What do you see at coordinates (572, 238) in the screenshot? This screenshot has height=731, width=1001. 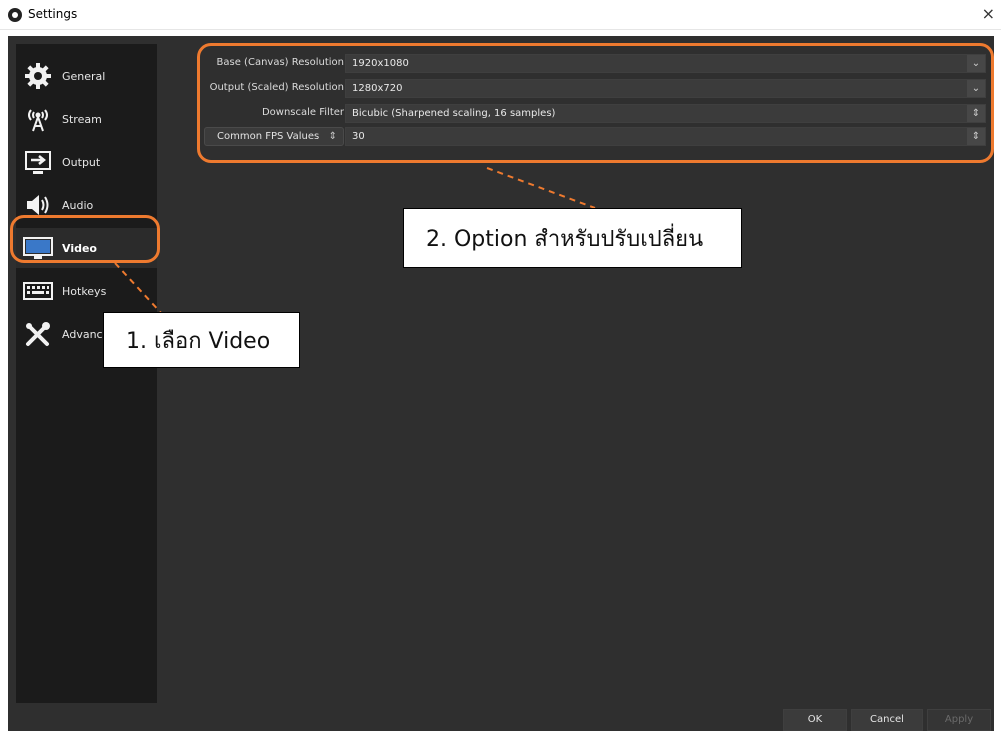 I see `annotation-step2: 2. Option สำหรับปรับเปลี่ยน` at bounding box center [572, 238].